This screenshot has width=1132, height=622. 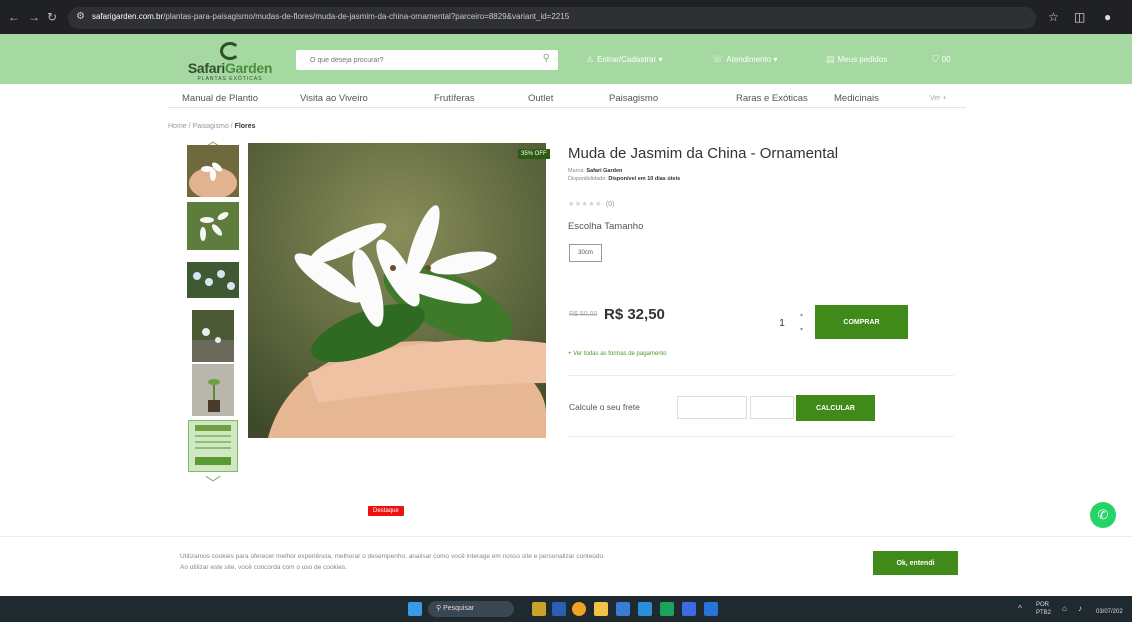 What do you see at coordinates (579, 609) in the screenshot?
I see `chrome-icon` at bounding box center [579, 609].